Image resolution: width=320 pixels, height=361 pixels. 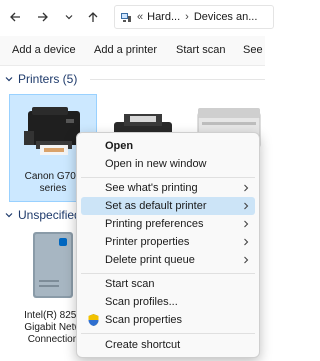 What do you see at coordinates (49, 215) in the screenshot?
I see `unspecified-group-label: Unspecified` at bounding box center [49, 215].